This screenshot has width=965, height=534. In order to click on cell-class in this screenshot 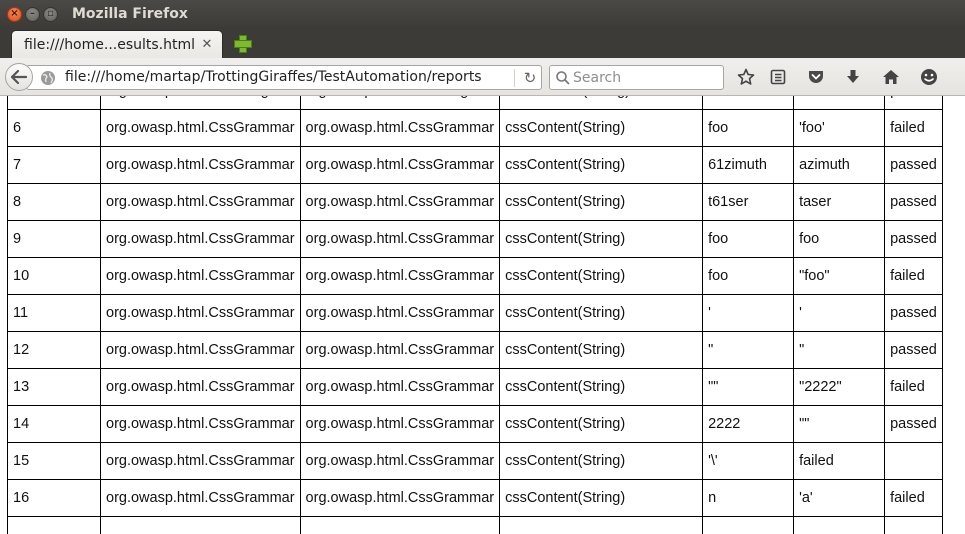, I will do `click(200, 525)`.